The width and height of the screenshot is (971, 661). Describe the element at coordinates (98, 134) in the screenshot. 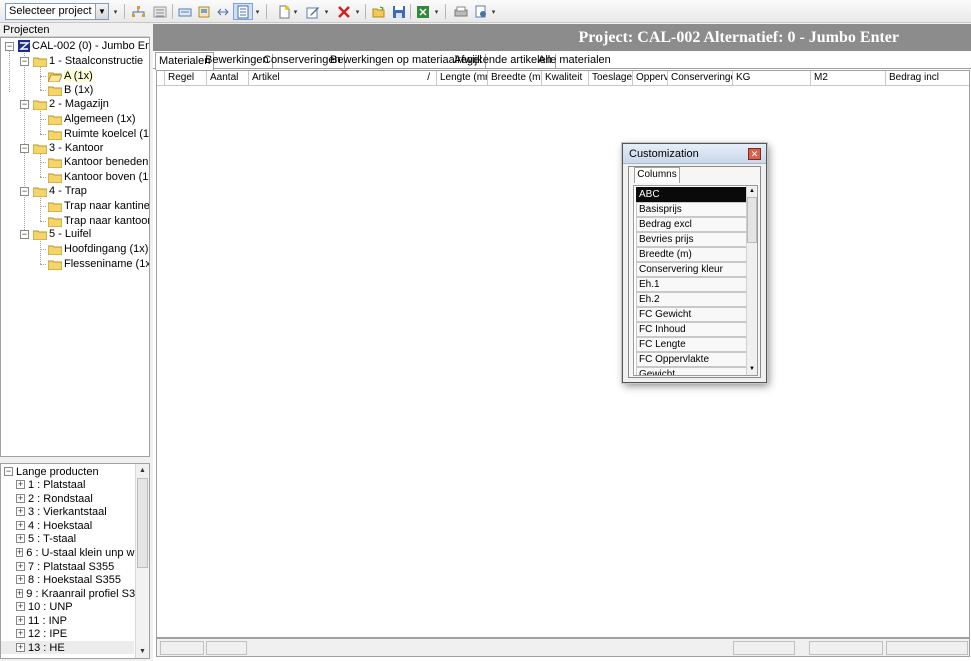

I see `tree-item-ruimte-koelcel: Ruimte koelcel (1x)` at that location.